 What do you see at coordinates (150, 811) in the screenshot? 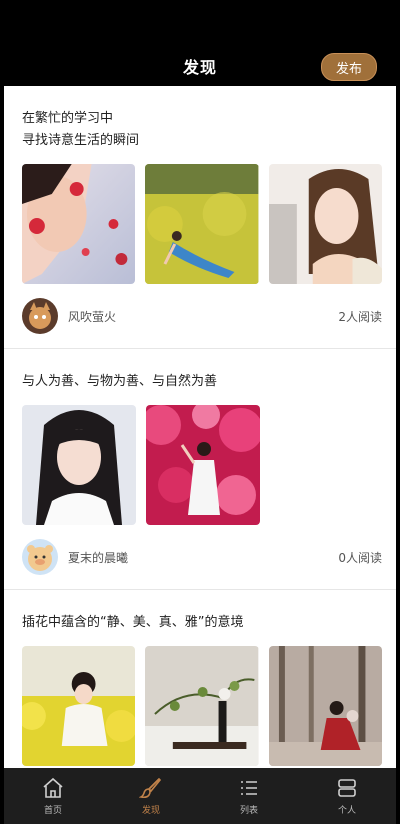
I see `tab-label: 发现` at bounding box center [150, 811].